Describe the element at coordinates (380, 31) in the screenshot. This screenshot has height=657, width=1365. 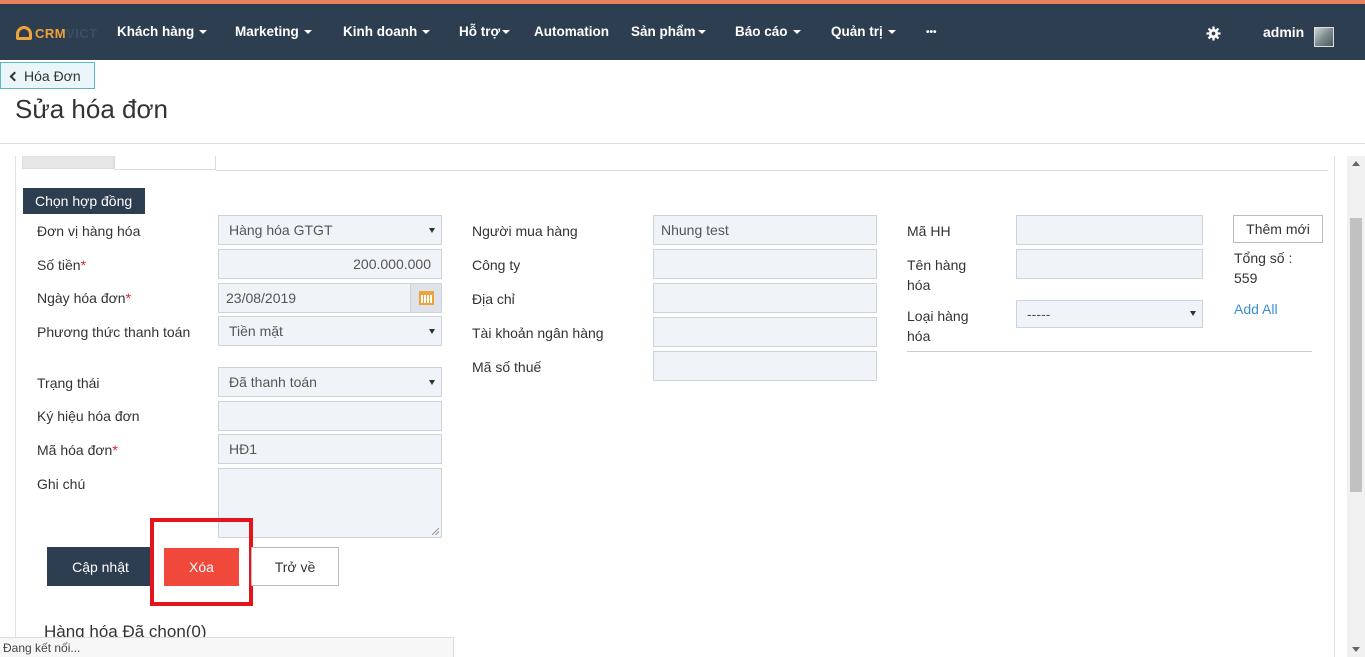
I see `nav-label: Kinh doanh` at that location.